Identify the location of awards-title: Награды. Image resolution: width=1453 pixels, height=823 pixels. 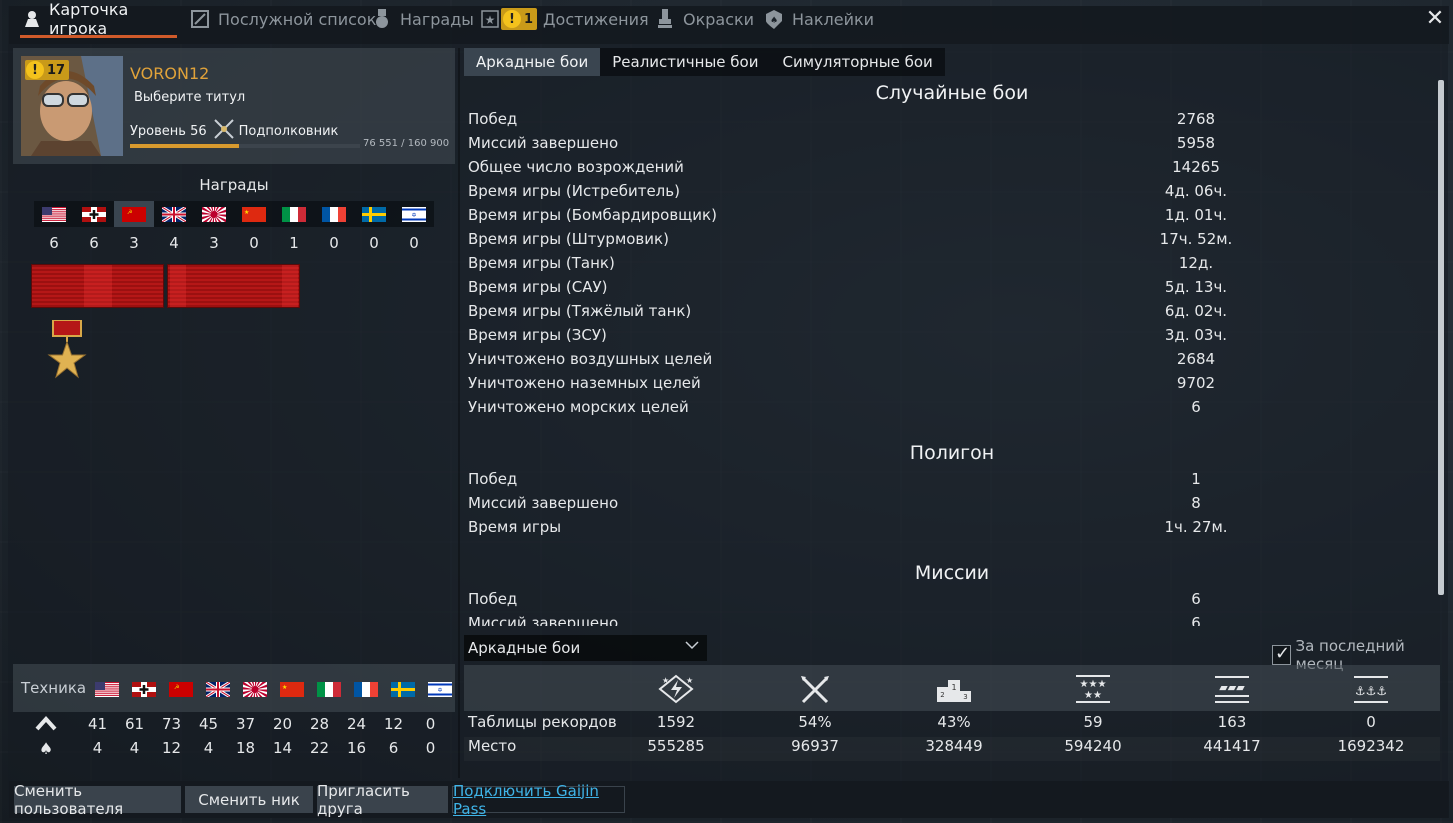
(234, 185).